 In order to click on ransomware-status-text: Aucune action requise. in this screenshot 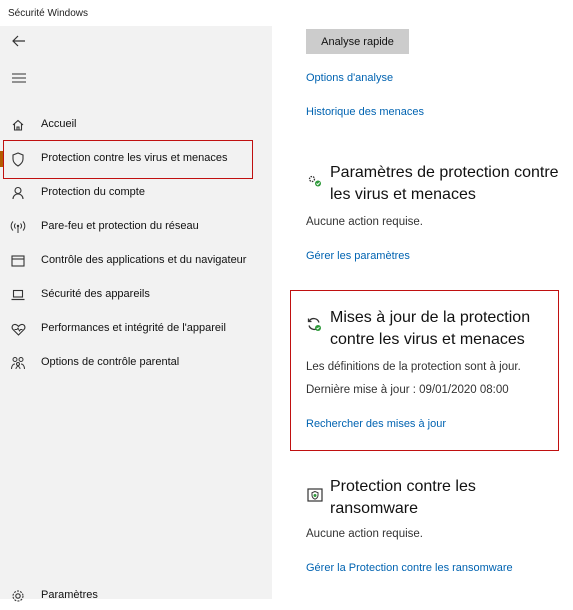, I will do `click(364, 534)`.